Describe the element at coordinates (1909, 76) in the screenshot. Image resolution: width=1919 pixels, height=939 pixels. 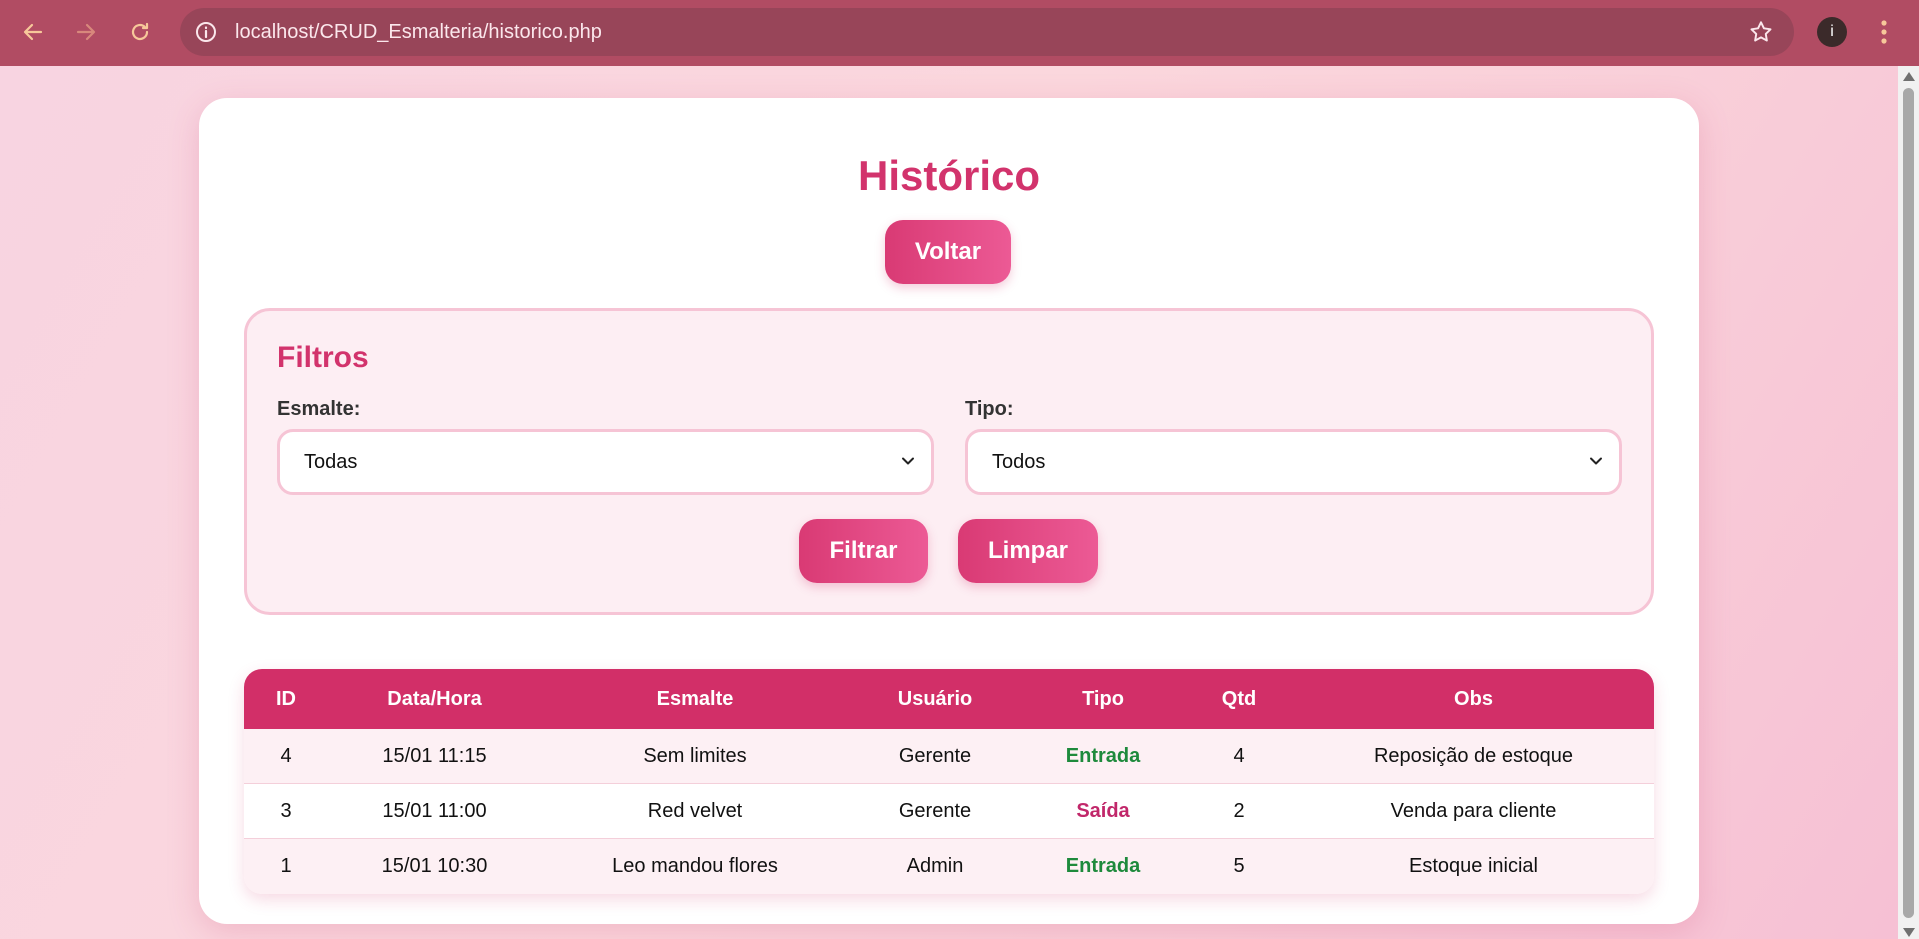
I see `scroll-up-icon` at that location.